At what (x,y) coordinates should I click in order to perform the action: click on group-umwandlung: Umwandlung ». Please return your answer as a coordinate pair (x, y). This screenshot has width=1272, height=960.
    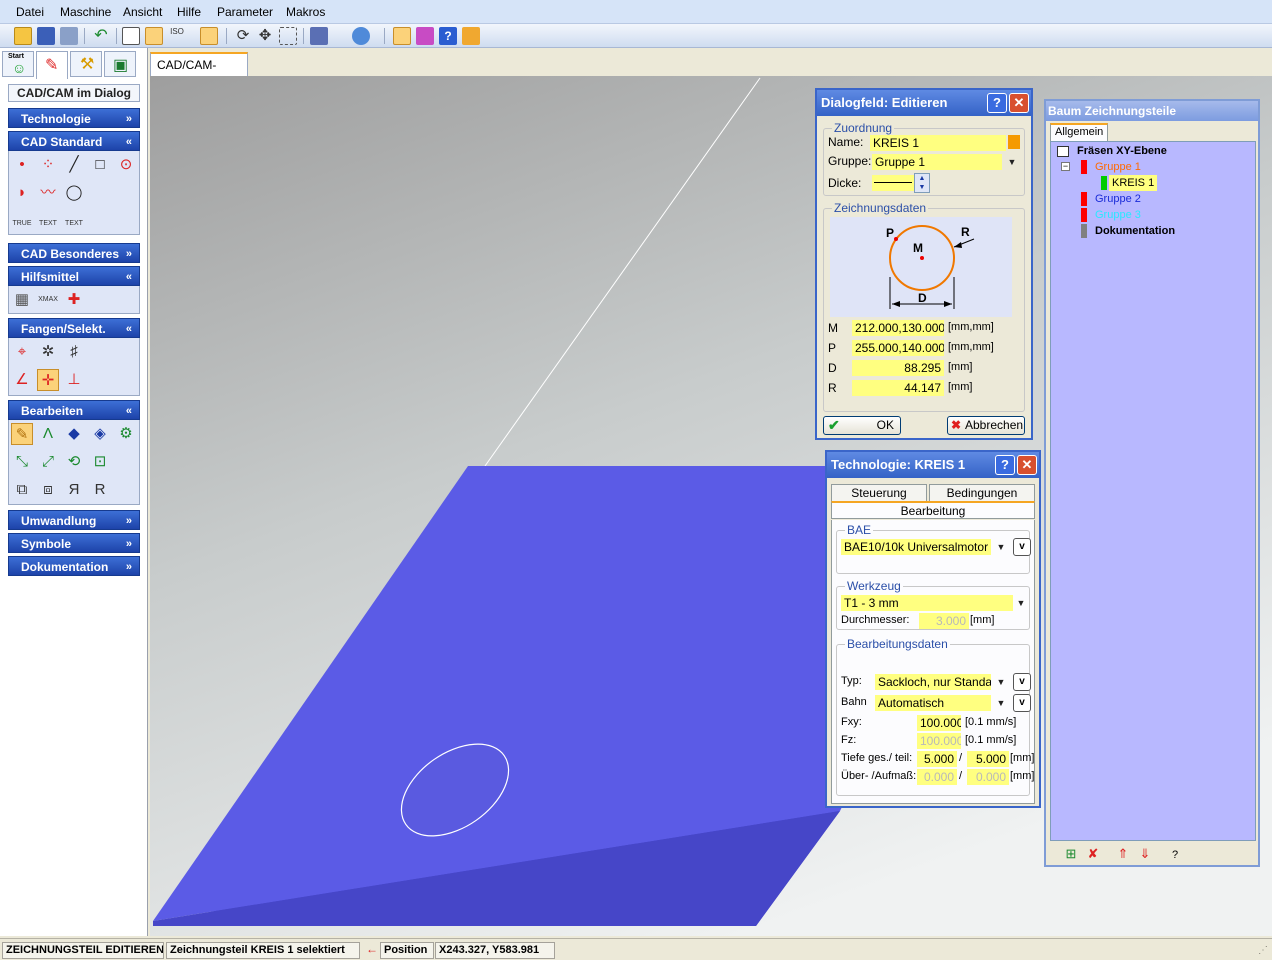
    Looking at the image, I should click on (74, 520).